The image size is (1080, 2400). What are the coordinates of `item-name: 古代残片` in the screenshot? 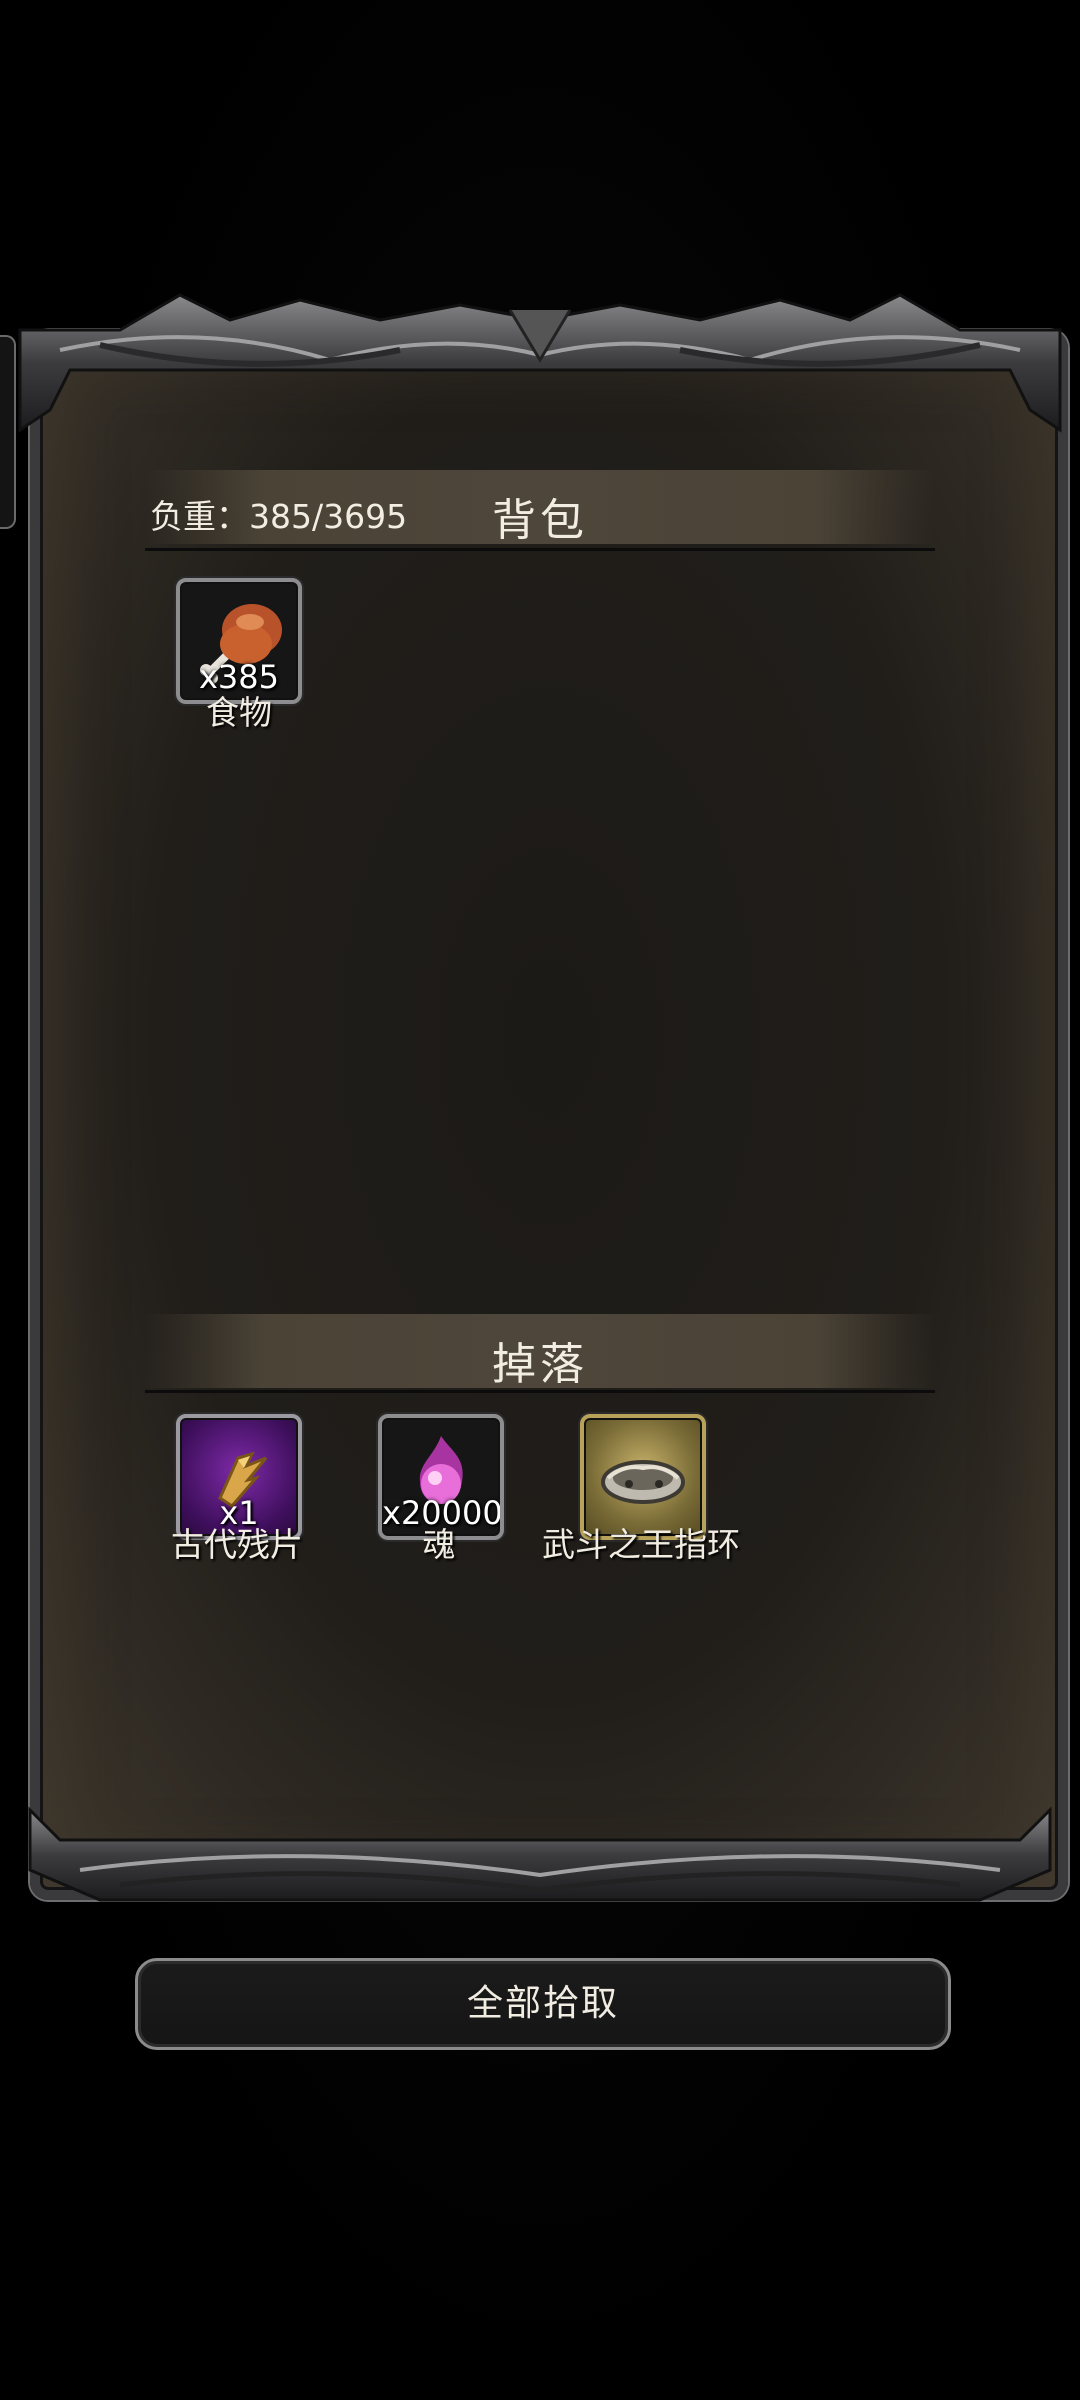 It's located at (237, 1544).